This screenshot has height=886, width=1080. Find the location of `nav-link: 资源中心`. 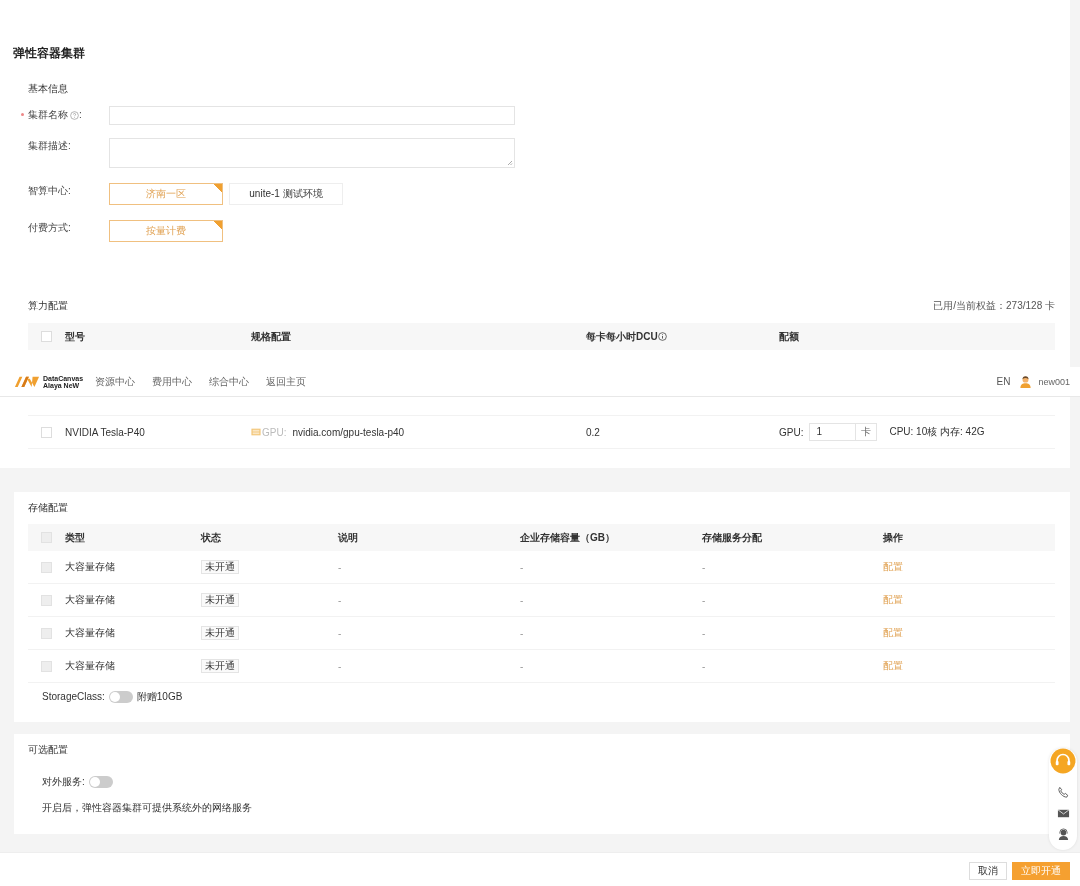

nav-link: 资源中心 is located at coordinates (115, 381).